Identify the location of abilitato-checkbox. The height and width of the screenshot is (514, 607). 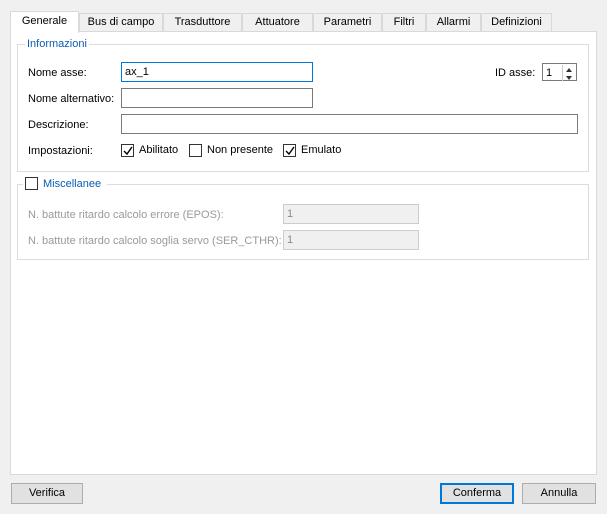
(127, 150).